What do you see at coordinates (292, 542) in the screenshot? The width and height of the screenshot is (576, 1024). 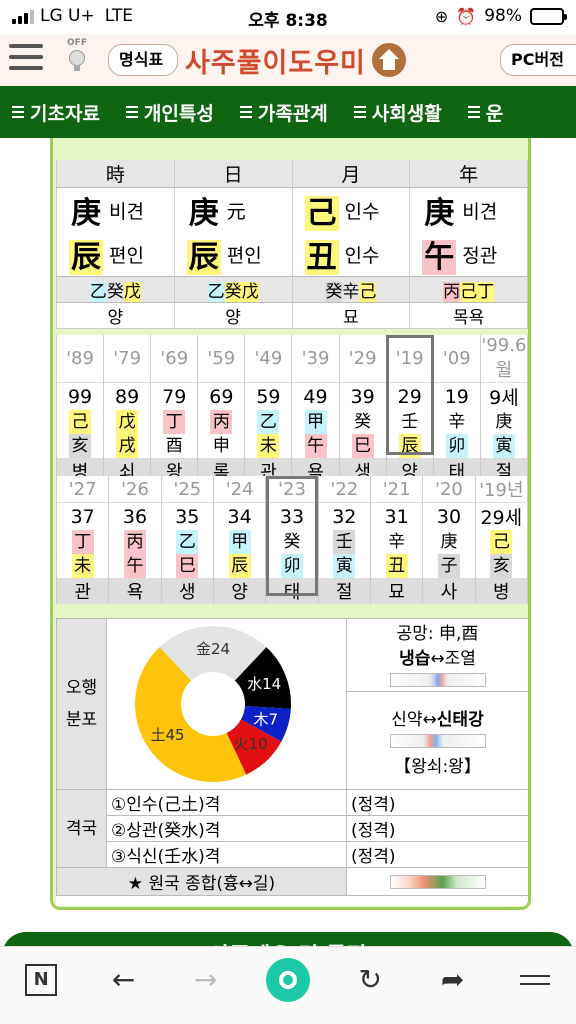 I see `seun-stem: 癸` at bounding box center [292, 542].